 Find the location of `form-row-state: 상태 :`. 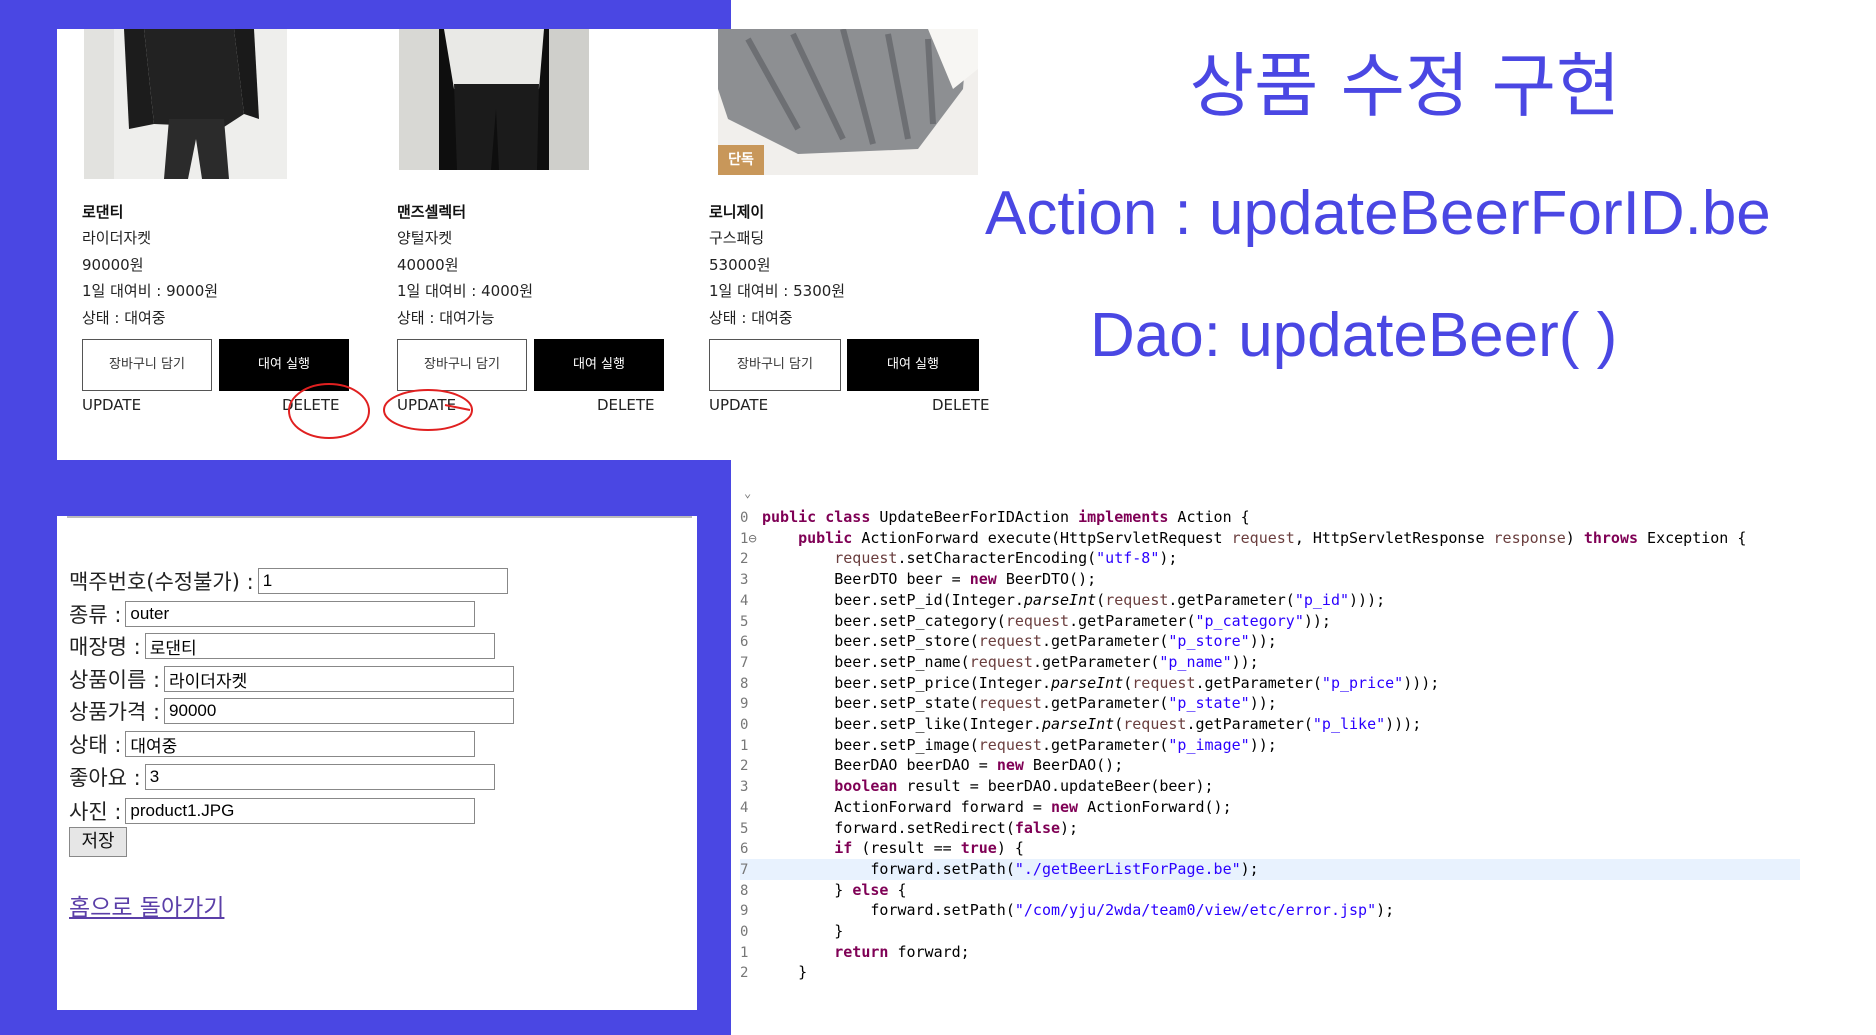

form-row-state: 상태 : is located at coordinates (272, 744).